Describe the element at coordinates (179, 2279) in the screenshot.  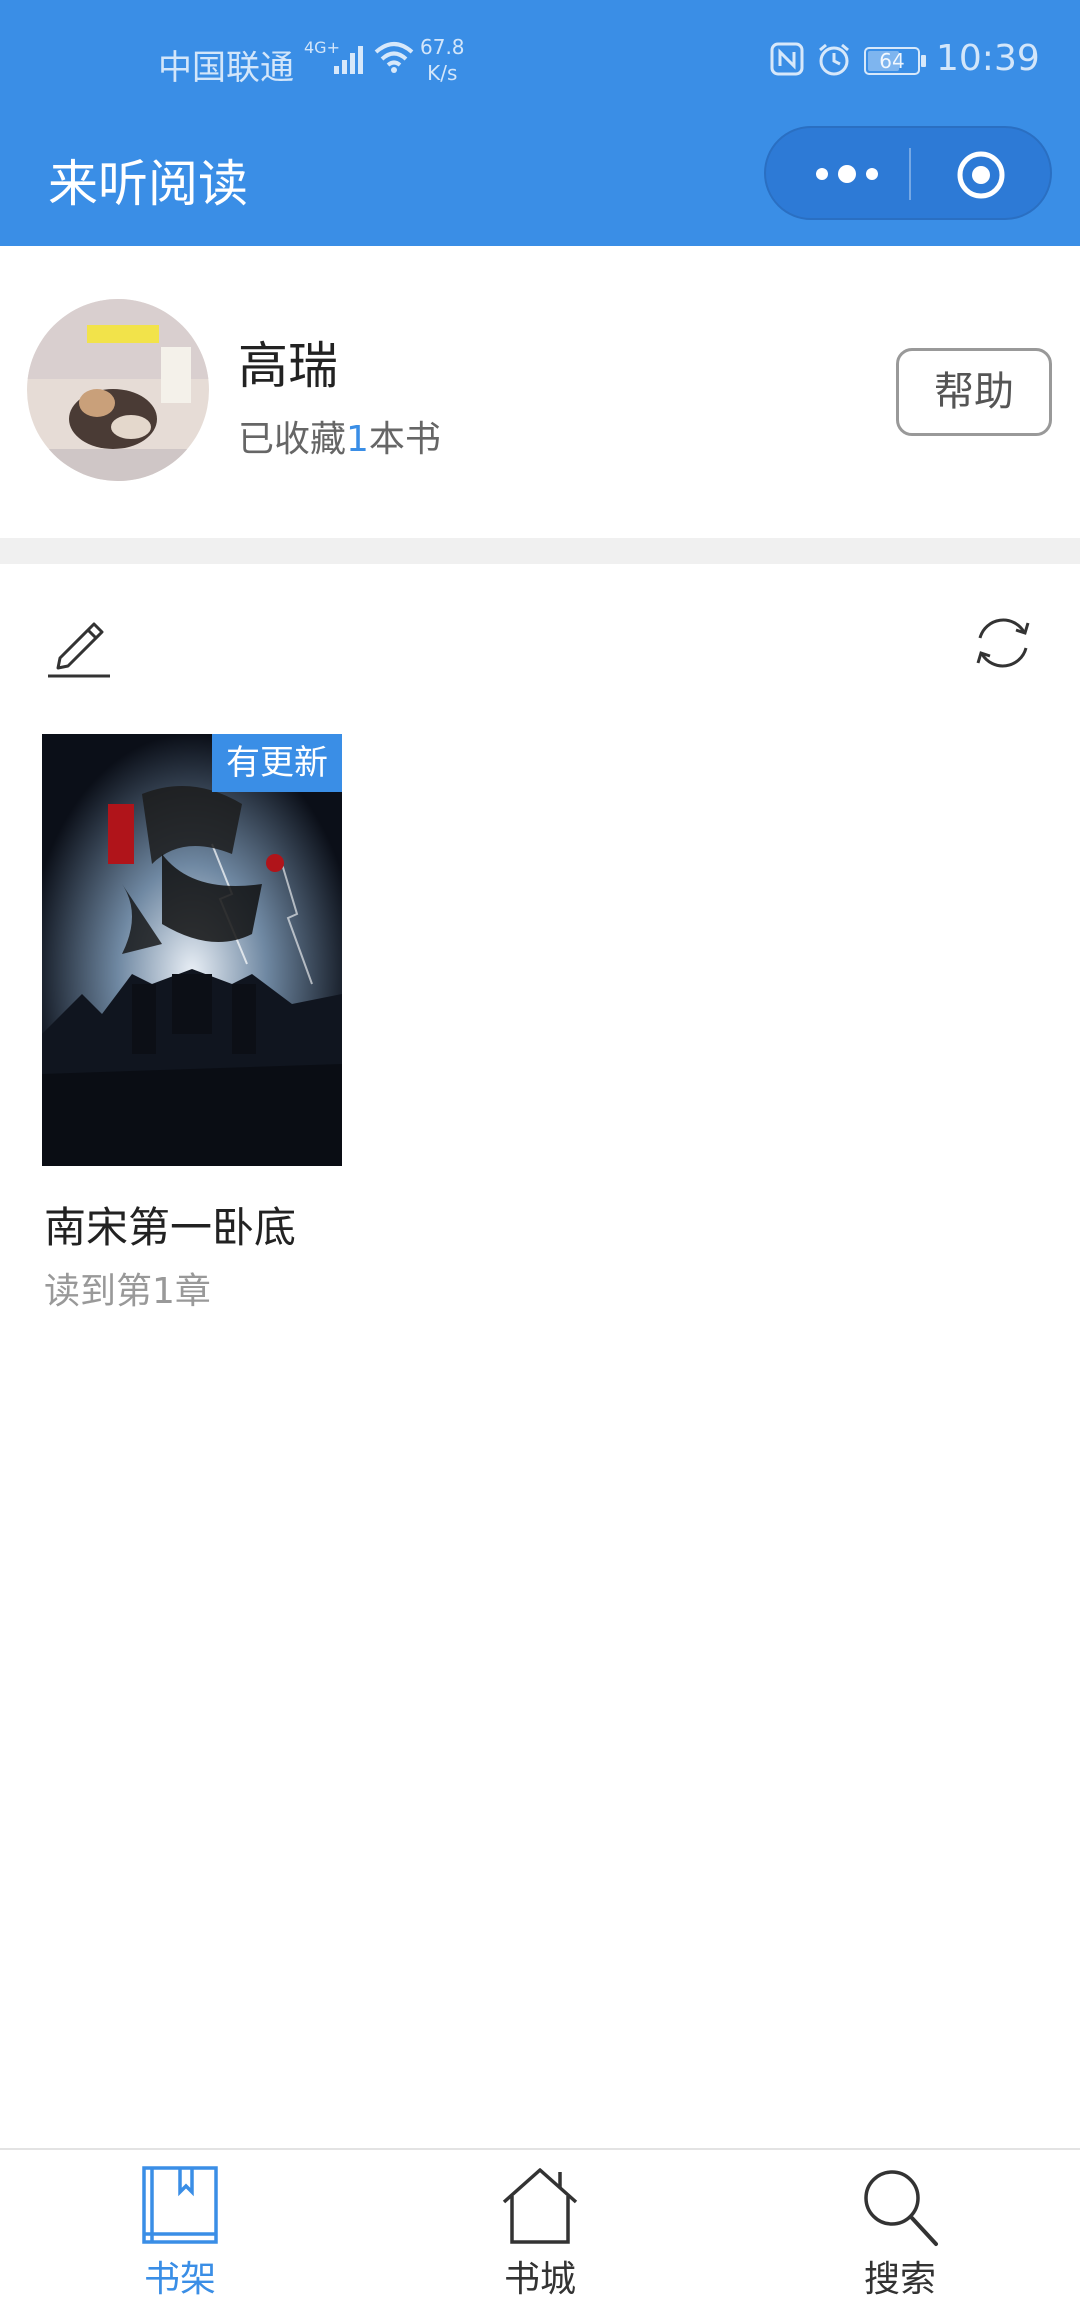
I see `tab-label-bookshelf: 书架` at that location.